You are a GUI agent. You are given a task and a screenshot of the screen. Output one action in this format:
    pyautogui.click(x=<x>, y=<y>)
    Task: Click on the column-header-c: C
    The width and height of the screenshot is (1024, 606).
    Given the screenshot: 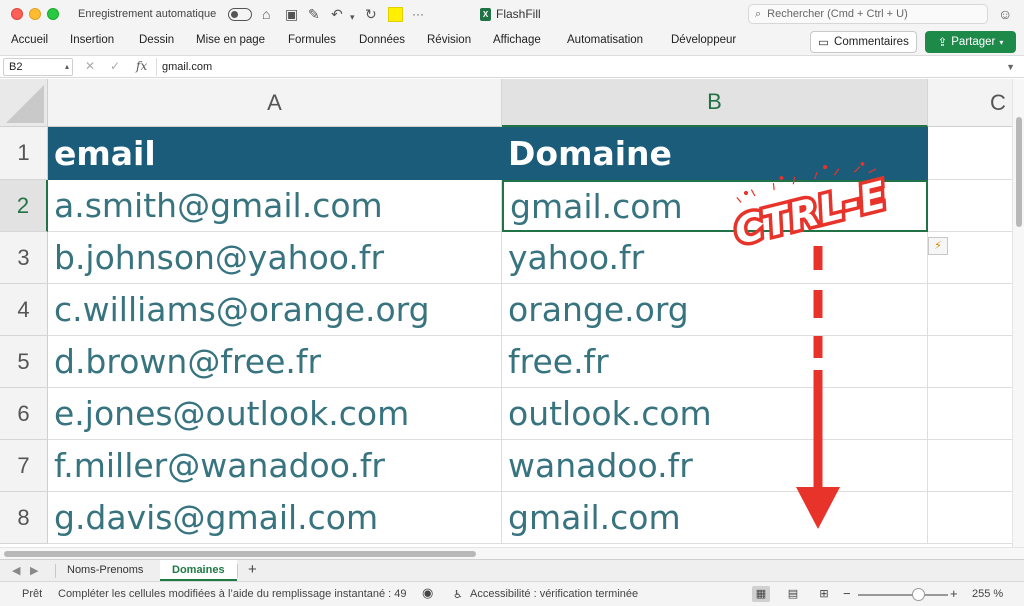 What is the action you would take?
    pyautogui.click(x=970, y=103)
    